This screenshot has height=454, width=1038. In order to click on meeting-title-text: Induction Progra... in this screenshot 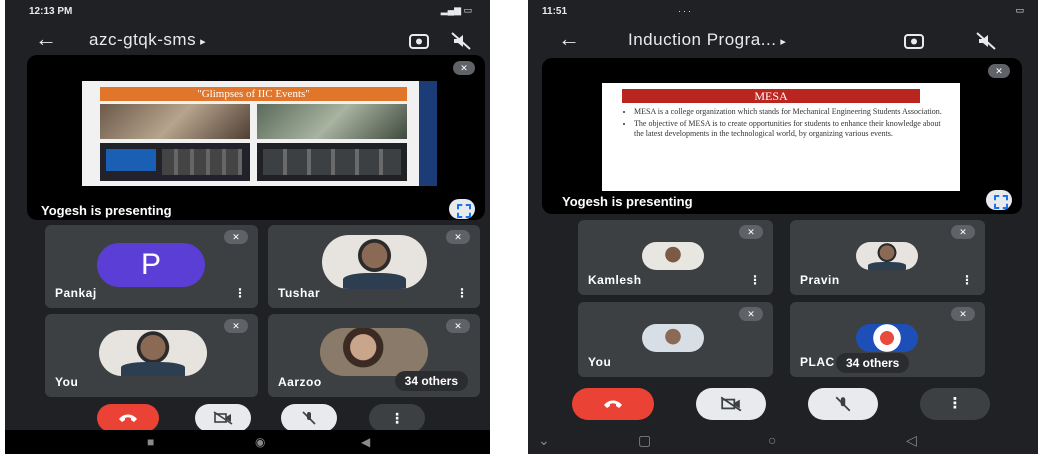, I will do `click(702, 39)`.